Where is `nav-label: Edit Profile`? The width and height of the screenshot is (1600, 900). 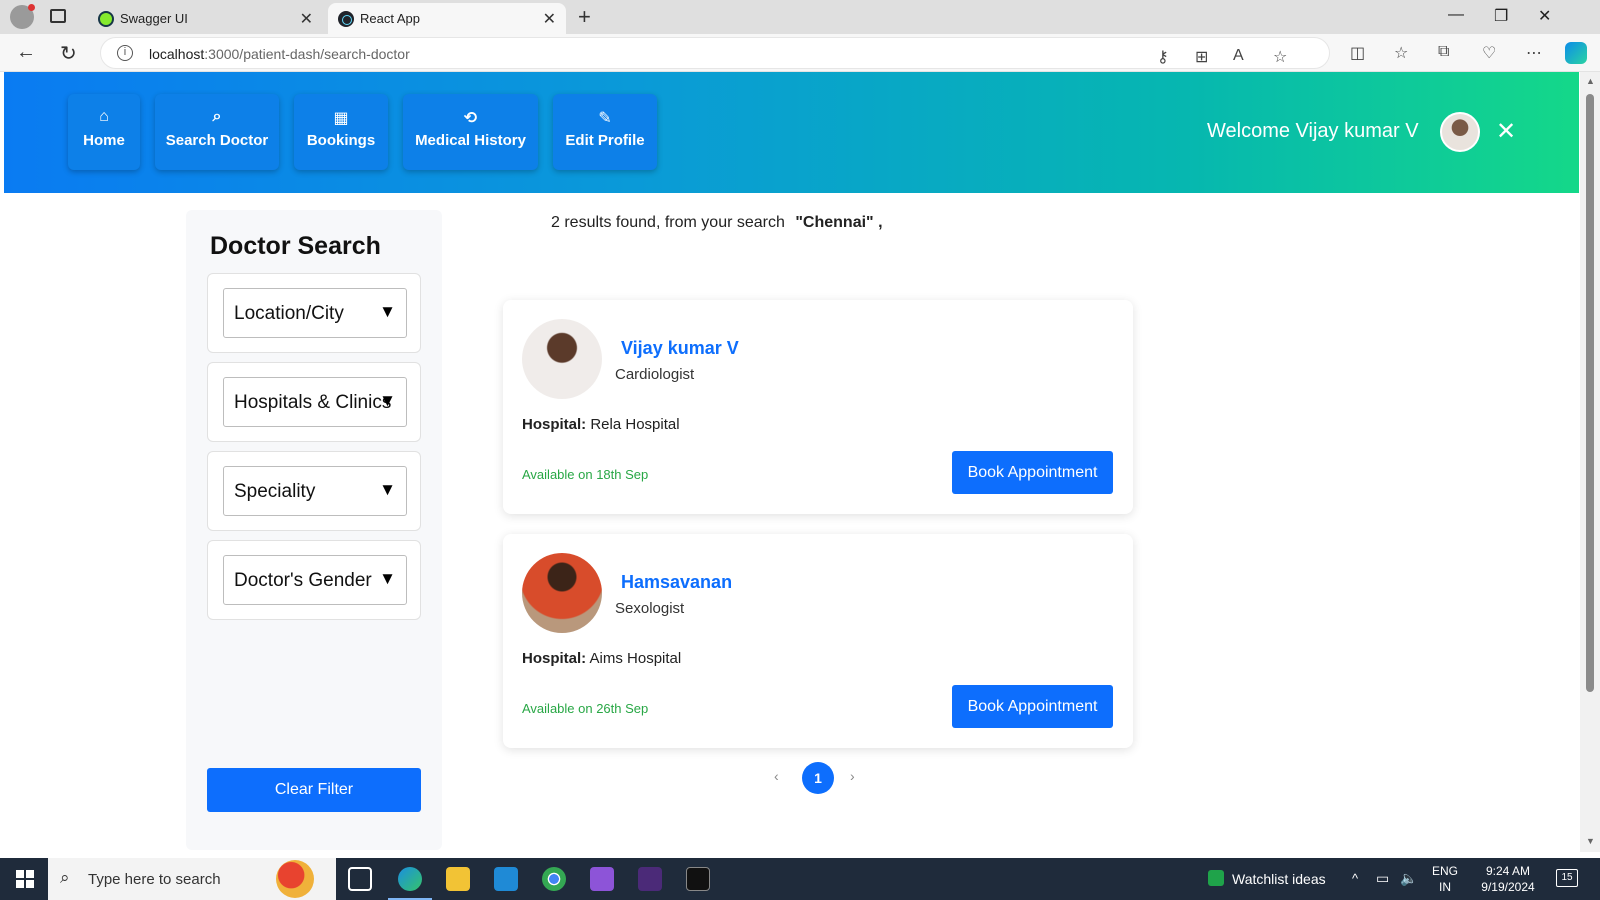
nav-label: Edit Profile is located at coordinates (605, 140).